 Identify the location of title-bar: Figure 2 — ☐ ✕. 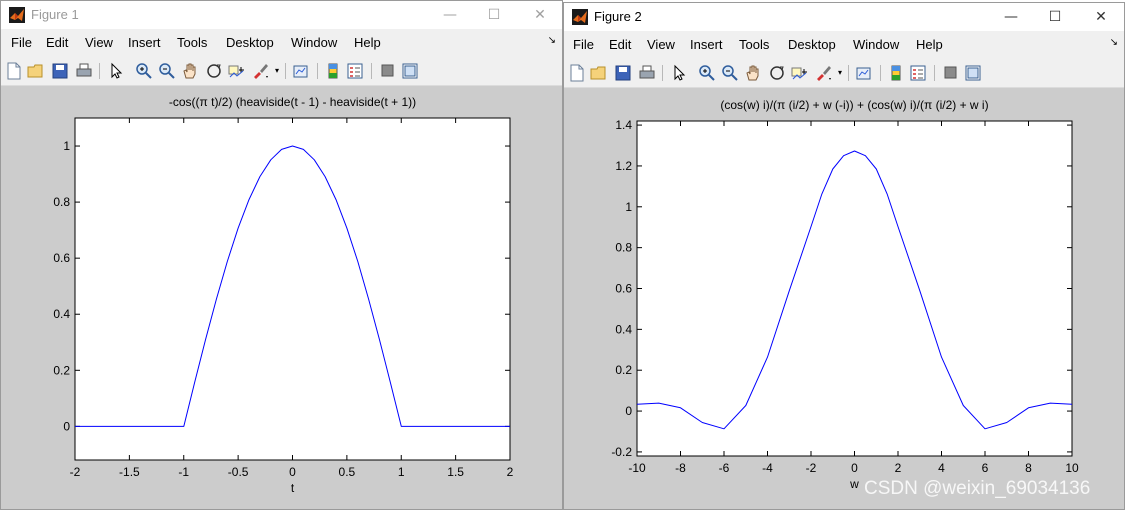
(844, 17).